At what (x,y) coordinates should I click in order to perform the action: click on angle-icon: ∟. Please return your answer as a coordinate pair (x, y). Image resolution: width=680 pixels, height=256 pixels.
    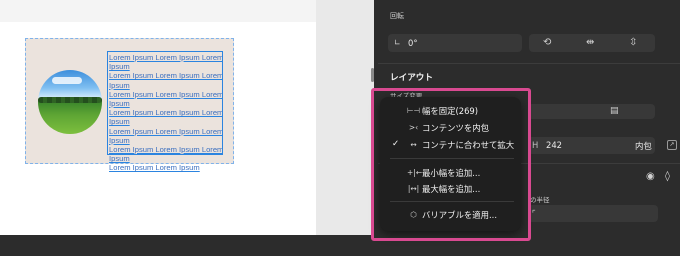
    Looking at the image, I should click on (397, 42).